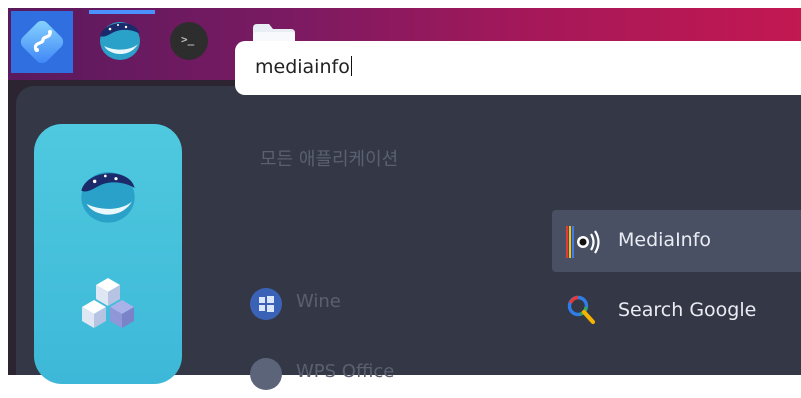 The width and height of the screenshot is (801, 398). What do you see at coordinates (351, 66) in the screenshot?
I see `text-caret` at bounding box center [351, 66].